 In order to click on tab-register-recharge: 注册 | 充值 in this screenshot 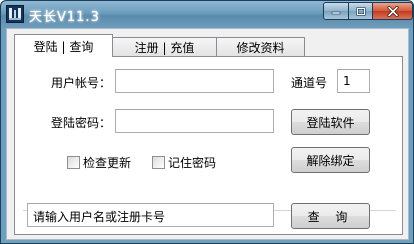, I will do `click(164, 47)`.